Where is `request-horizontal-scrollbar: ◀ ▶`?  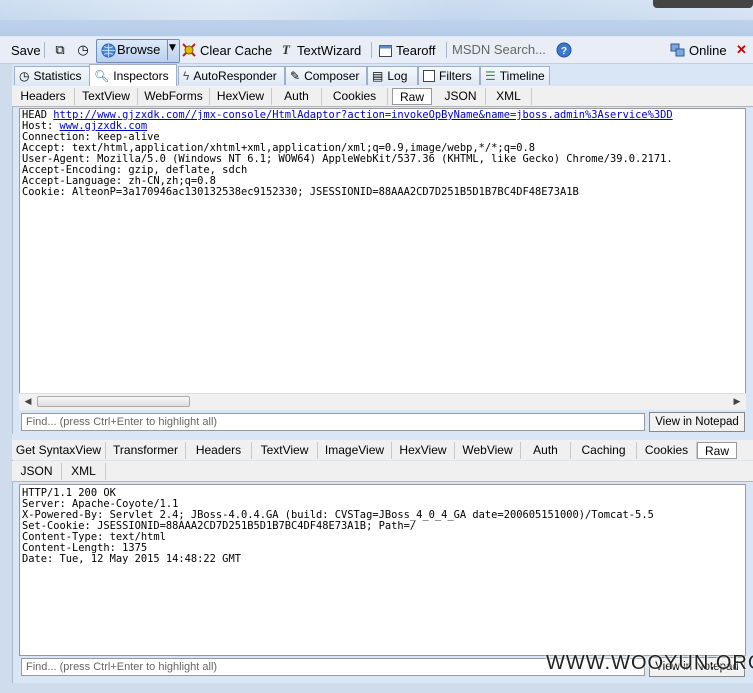 request-horizontal-scrollbar: ◀ ▶ is located at coordinates (382, 401).